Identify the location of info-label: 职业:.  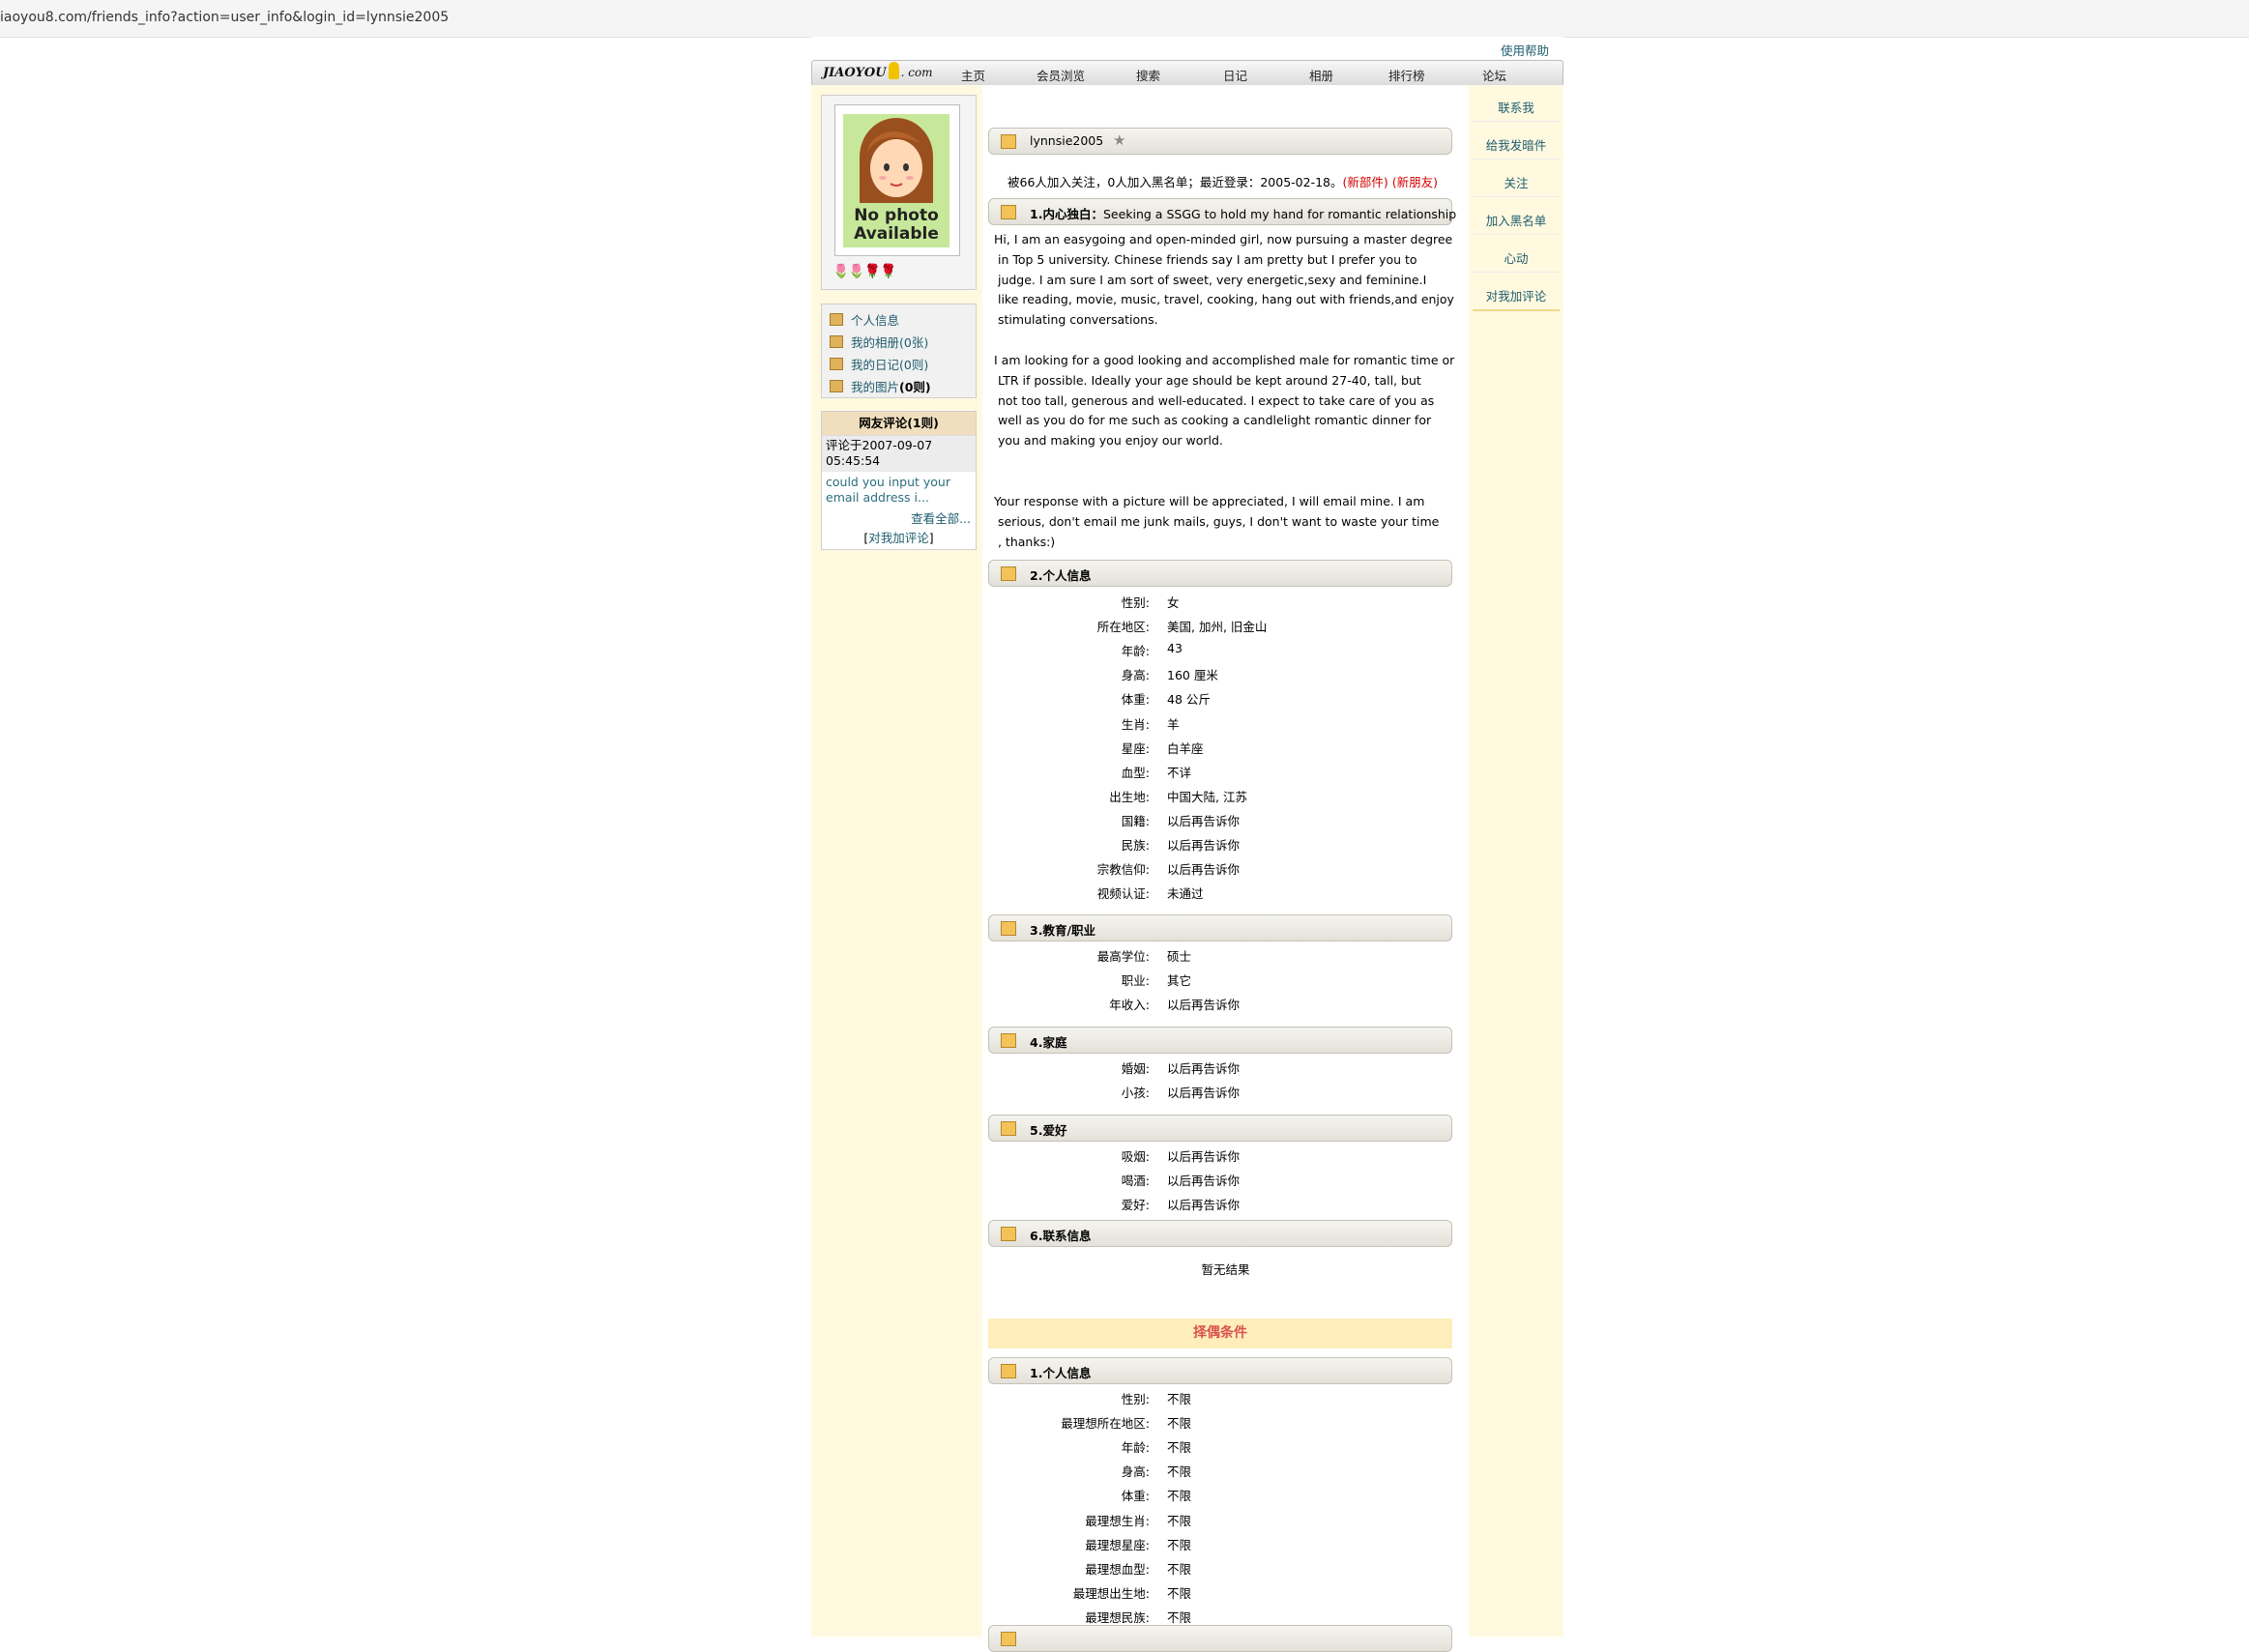
(1135, 981).